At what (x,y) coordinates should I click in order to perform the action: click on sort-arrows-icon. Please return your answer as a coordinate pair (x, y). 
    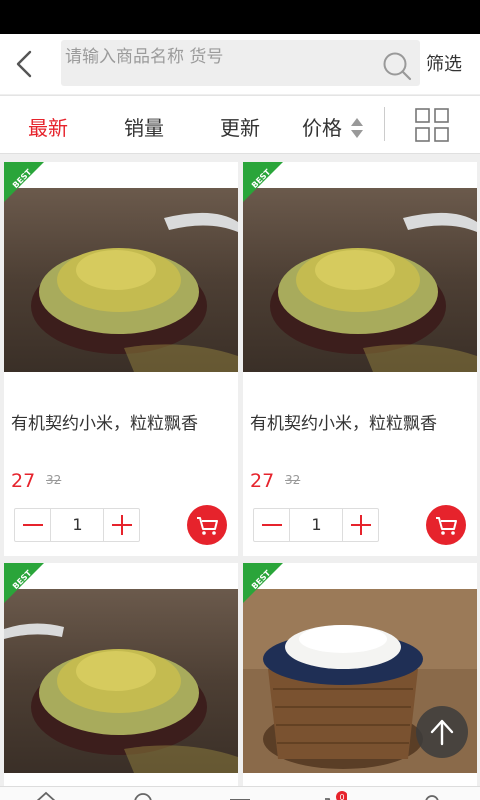
    Looking at the image, I should click on (357, 128).